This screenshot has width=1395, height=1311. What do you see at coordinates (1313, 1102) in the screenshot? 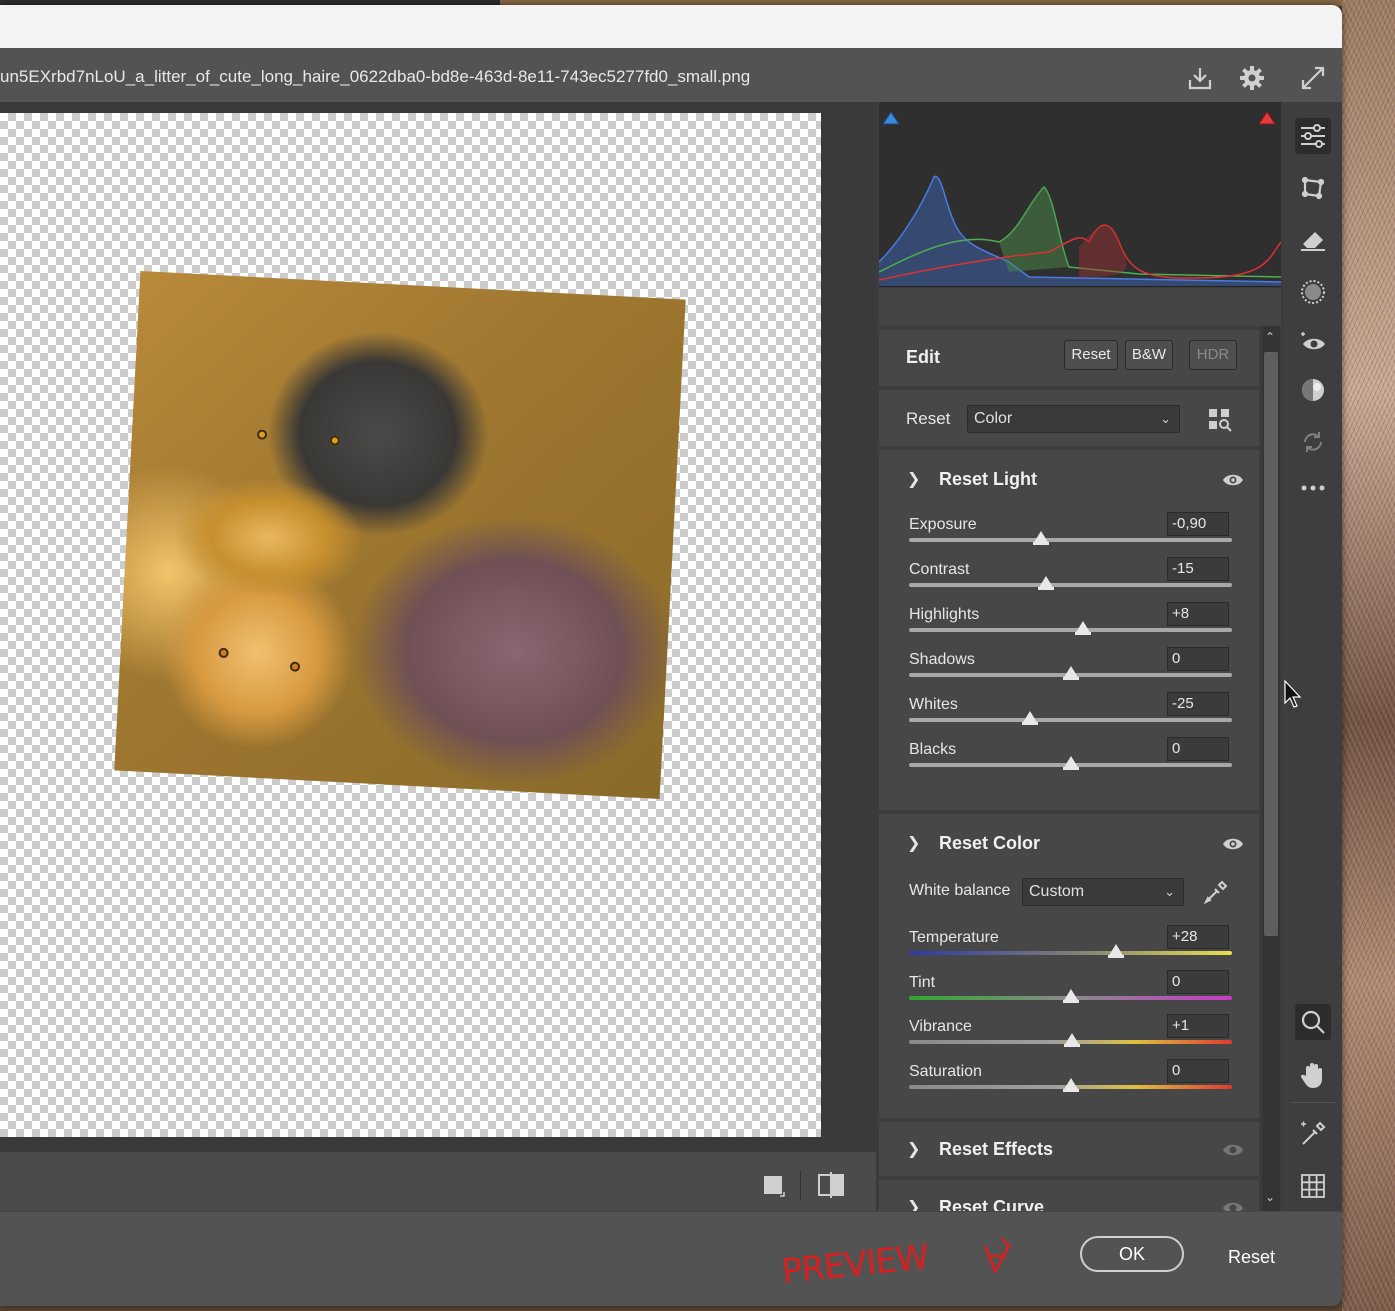
I see `toolbar-divider` at bounding box center [1313, 1102].